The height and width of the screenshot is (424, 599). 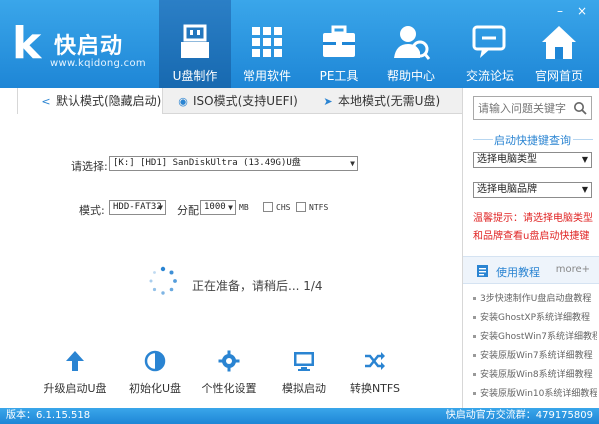 I want to click on personalize-button: 个性化设置, so click(x=229, y=373).